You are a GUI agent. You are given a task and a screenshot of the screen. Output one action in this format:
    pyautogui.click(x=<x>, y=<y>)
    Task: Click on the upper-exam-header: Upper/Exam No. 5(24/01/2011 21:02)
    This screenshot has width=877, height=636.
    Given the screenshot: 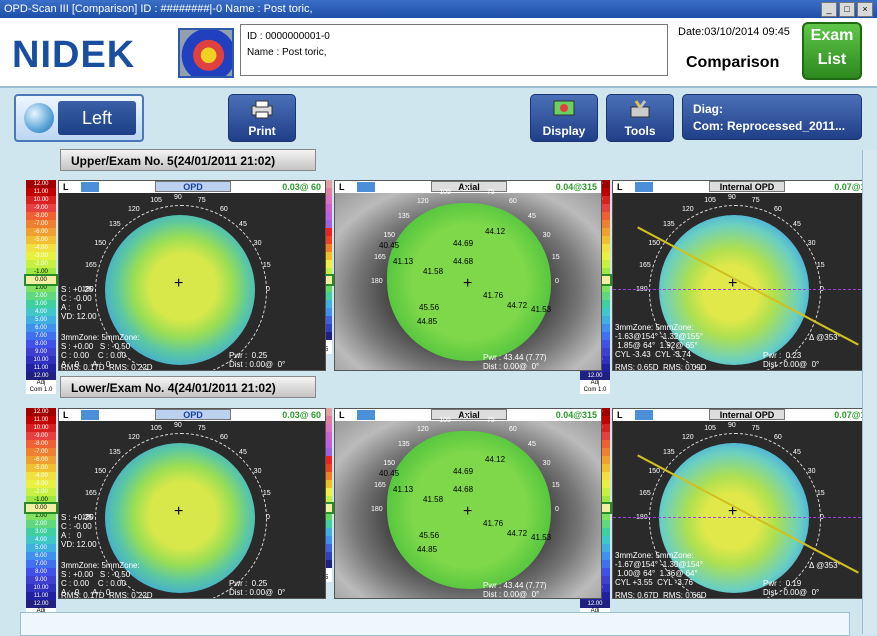 What is the action you would take?
    pyautogui.click(x=188, y=160)
    